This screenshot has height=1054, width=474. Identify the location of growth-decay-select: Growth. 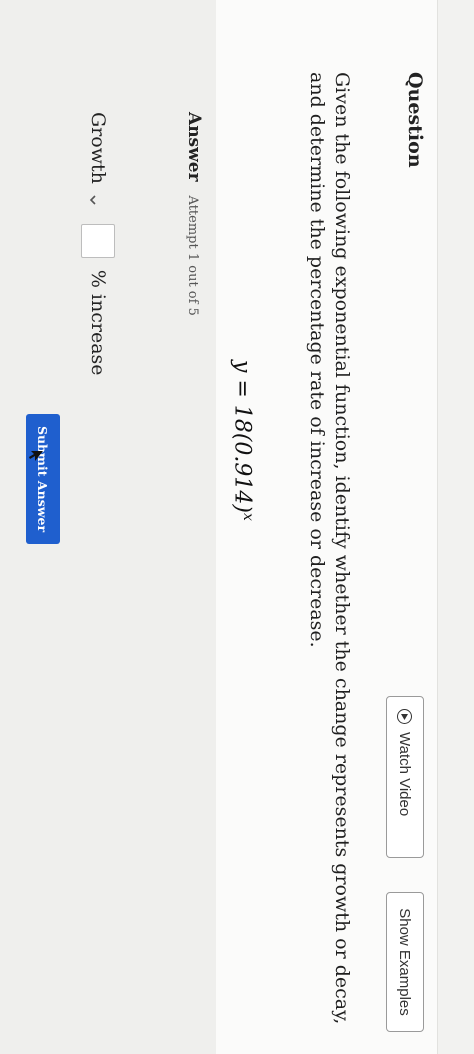
(98, 159).